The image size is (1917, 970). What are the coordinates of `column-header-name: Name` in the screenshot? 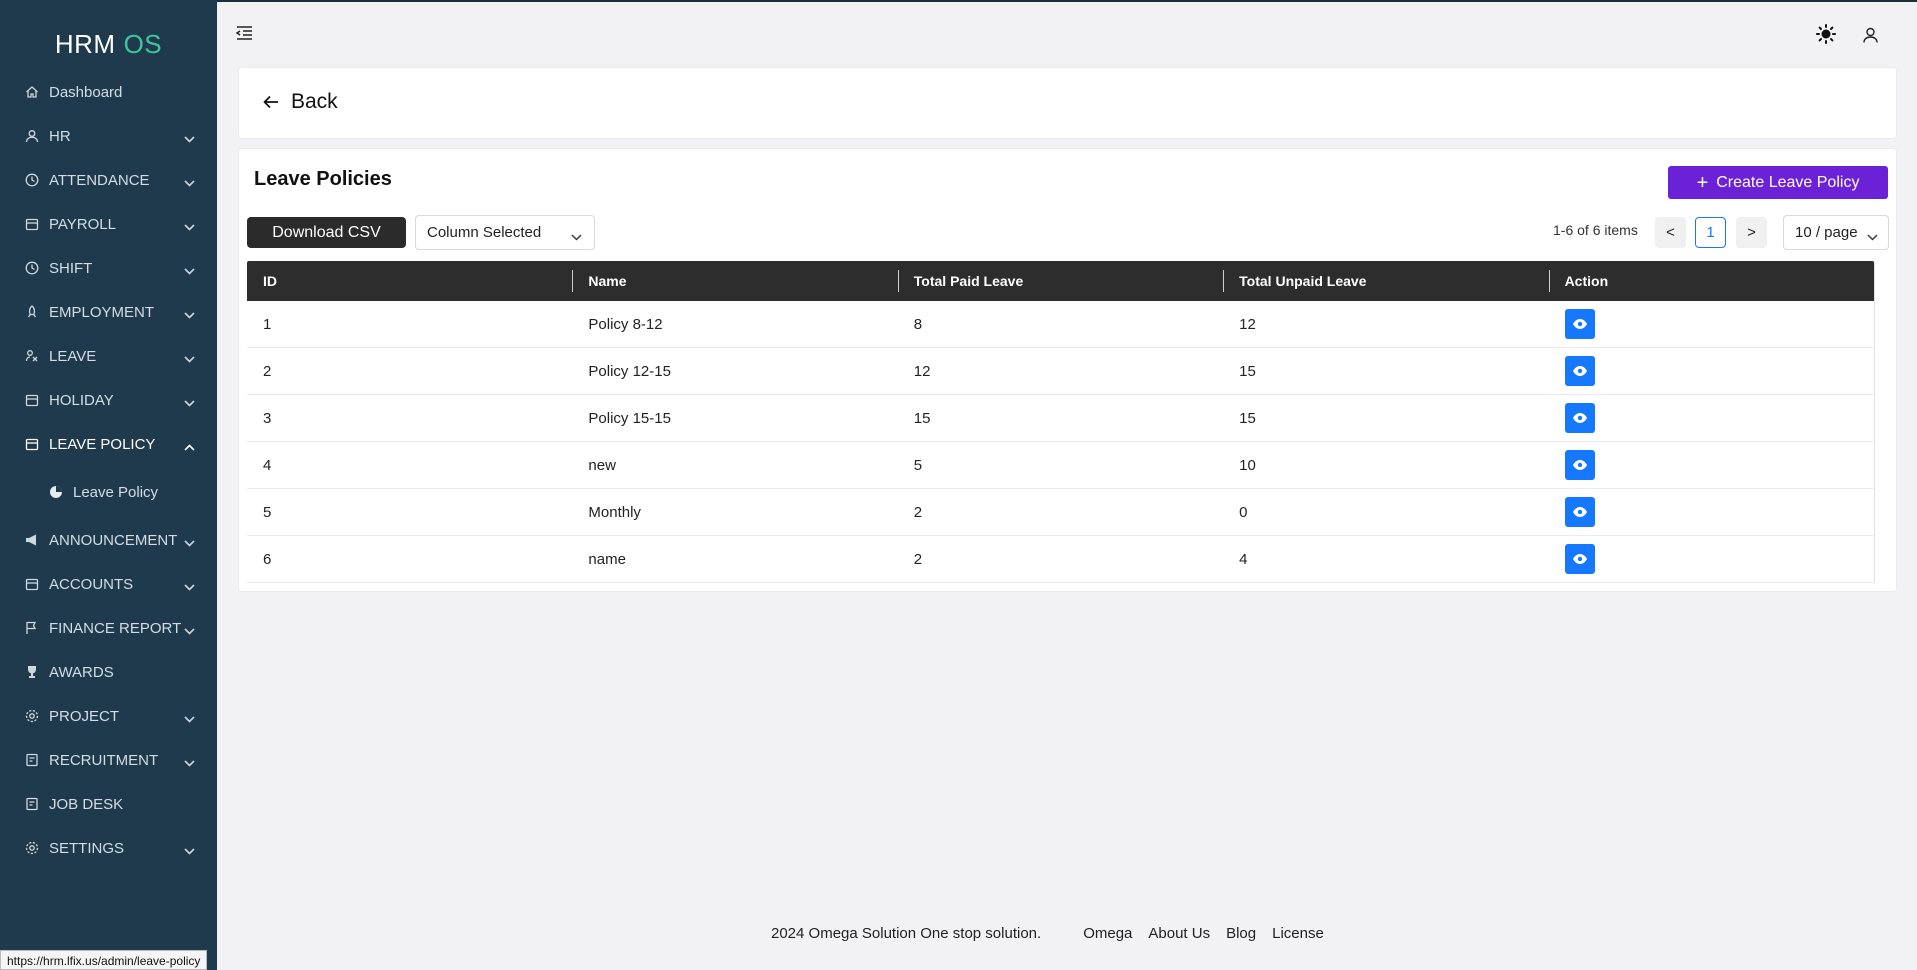 It's located at (734, 281).